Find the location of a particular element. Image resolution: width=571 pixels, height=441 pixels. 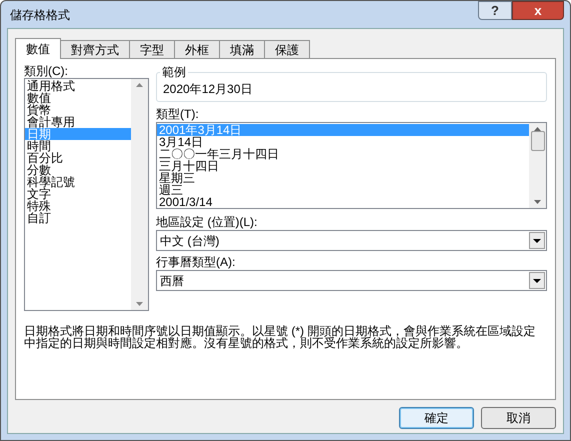

sample-value: 2020年12月30日 is located at coordinates (207, 89).